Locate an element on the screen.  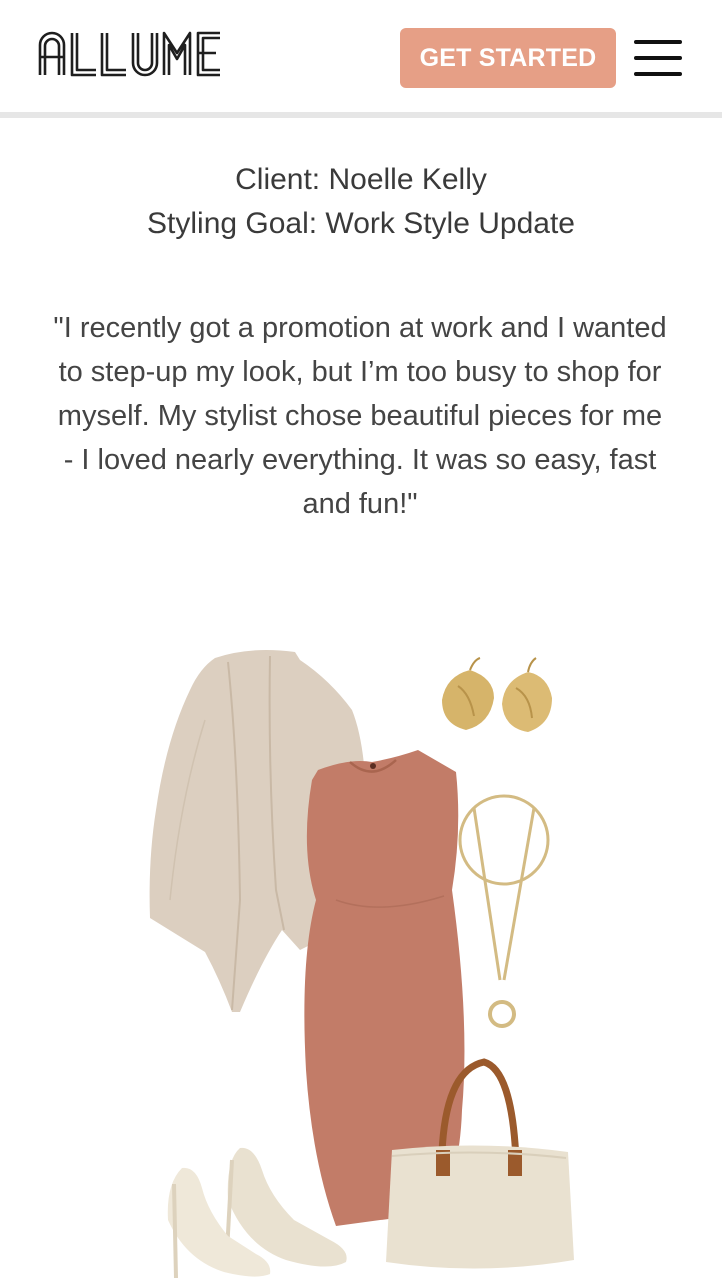
get-started-button: GET STARTED is located at coordinates (508, 58).